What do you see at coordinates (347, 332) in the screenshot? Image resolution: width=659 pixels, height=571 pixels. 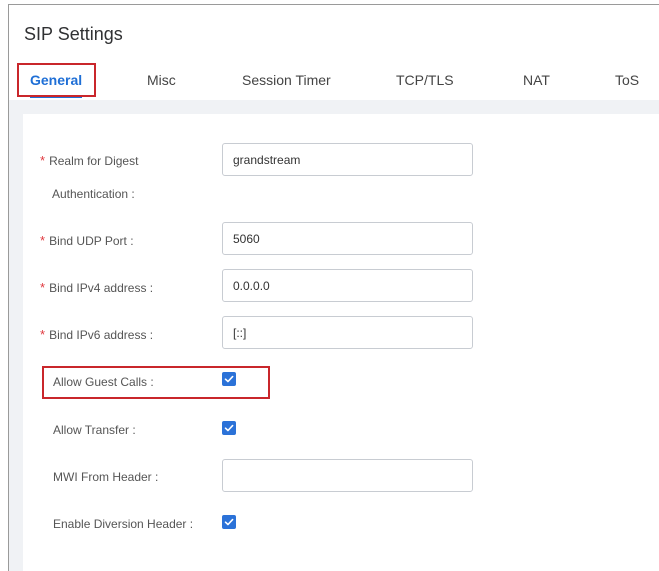 I see `ipv6-input` at bounding box center [347, 332].